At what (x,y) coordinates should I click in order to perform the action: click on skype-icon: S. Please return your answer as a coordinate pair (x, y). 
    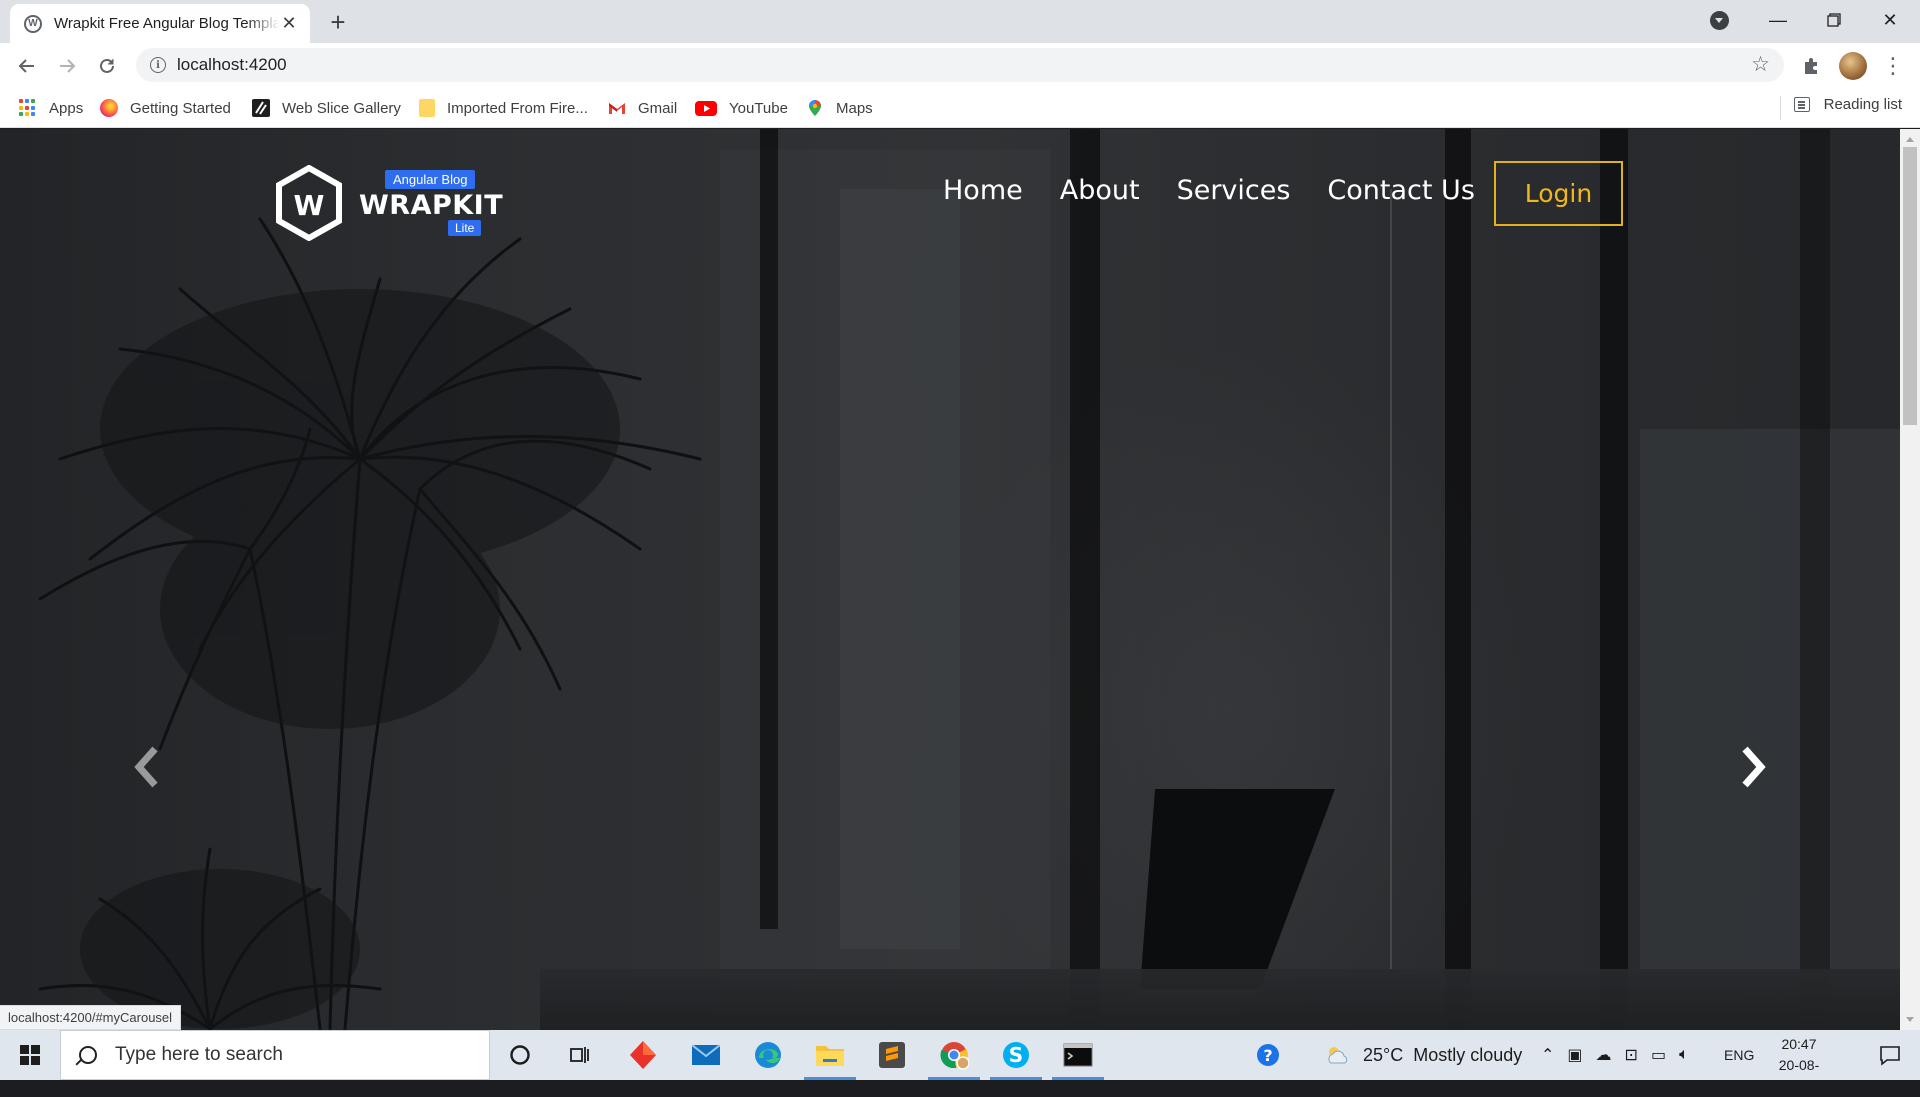
    Looking at the image, I should click on (1016, 1055).